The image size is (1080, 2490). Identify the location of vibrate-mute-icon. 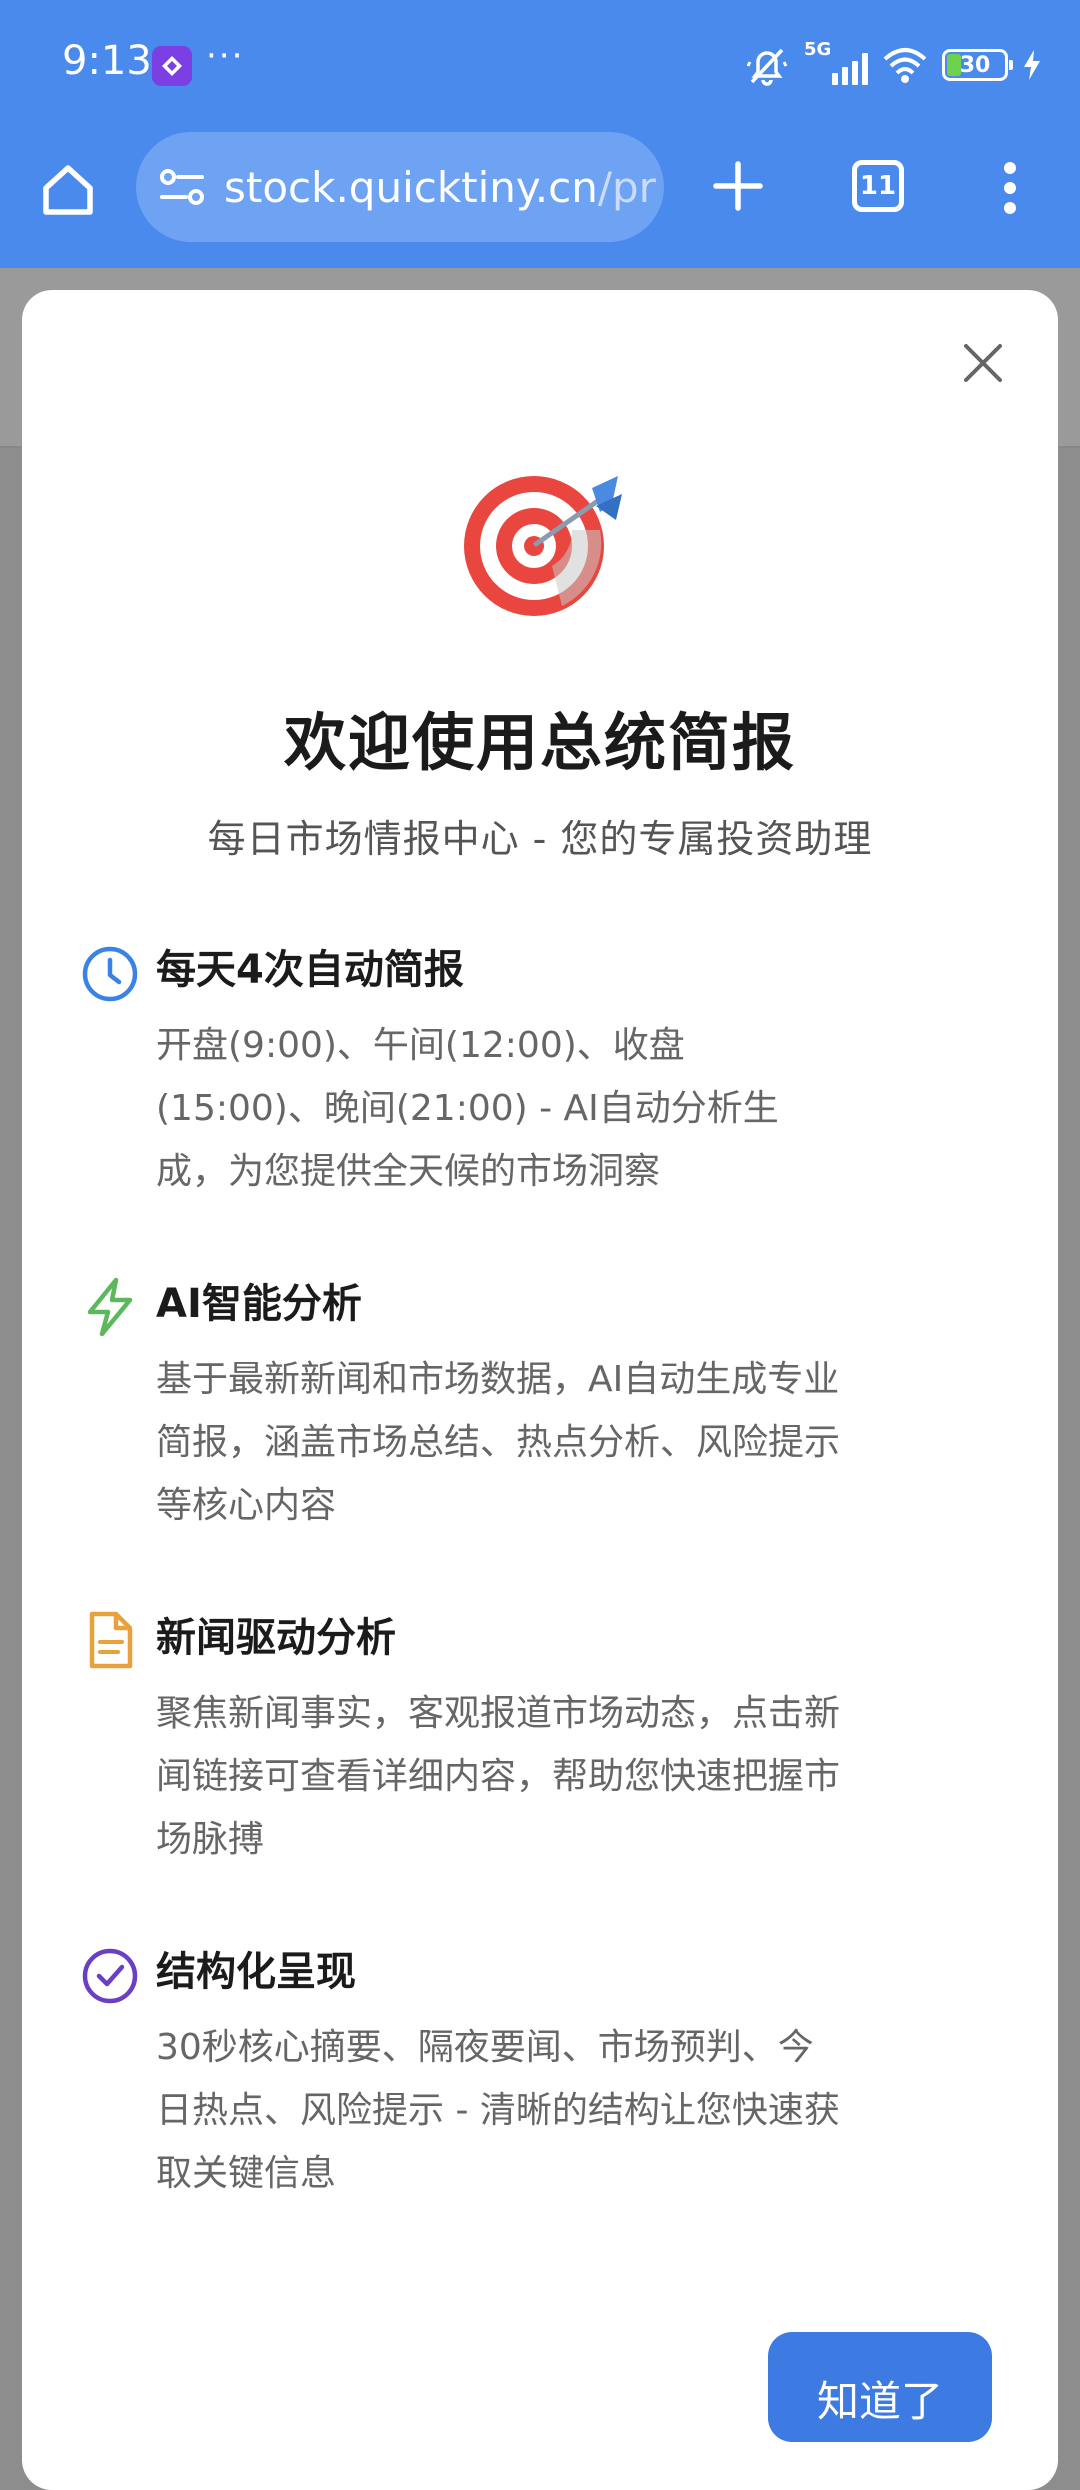
(767, 67).